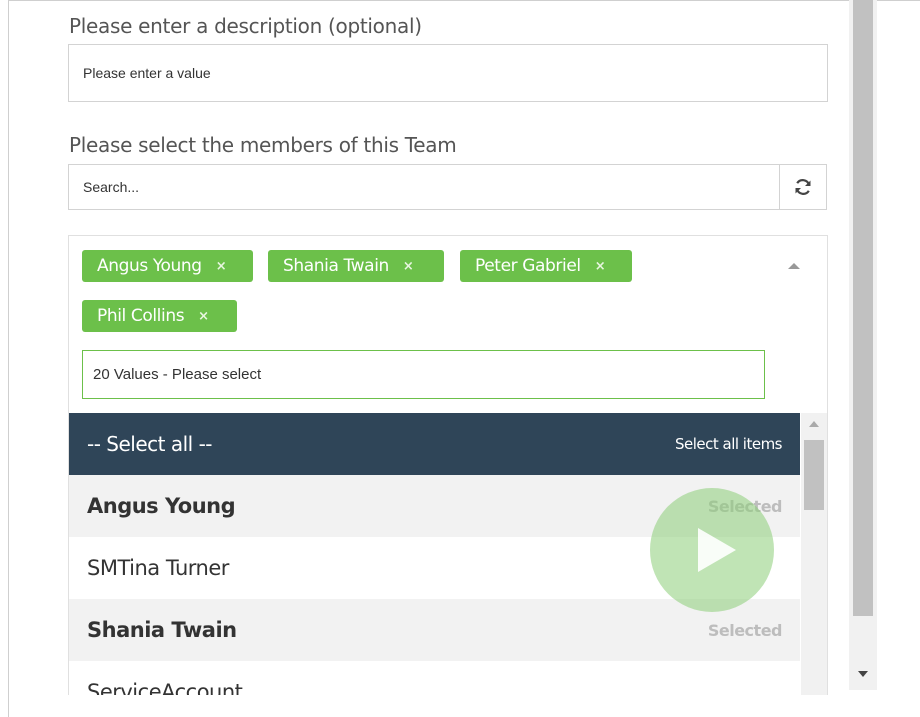 The image size is (920, 717). I want to click on play-icon, so click(717, 550).